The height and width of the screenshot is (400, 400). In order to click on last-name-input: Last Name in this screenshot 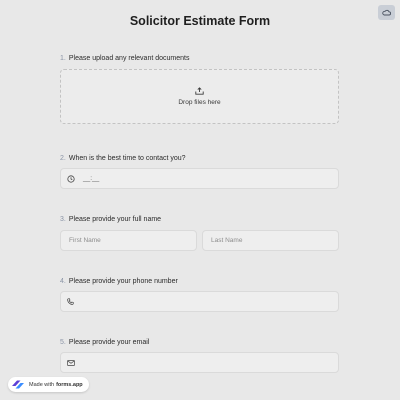, I will do `click(270, 240)`.